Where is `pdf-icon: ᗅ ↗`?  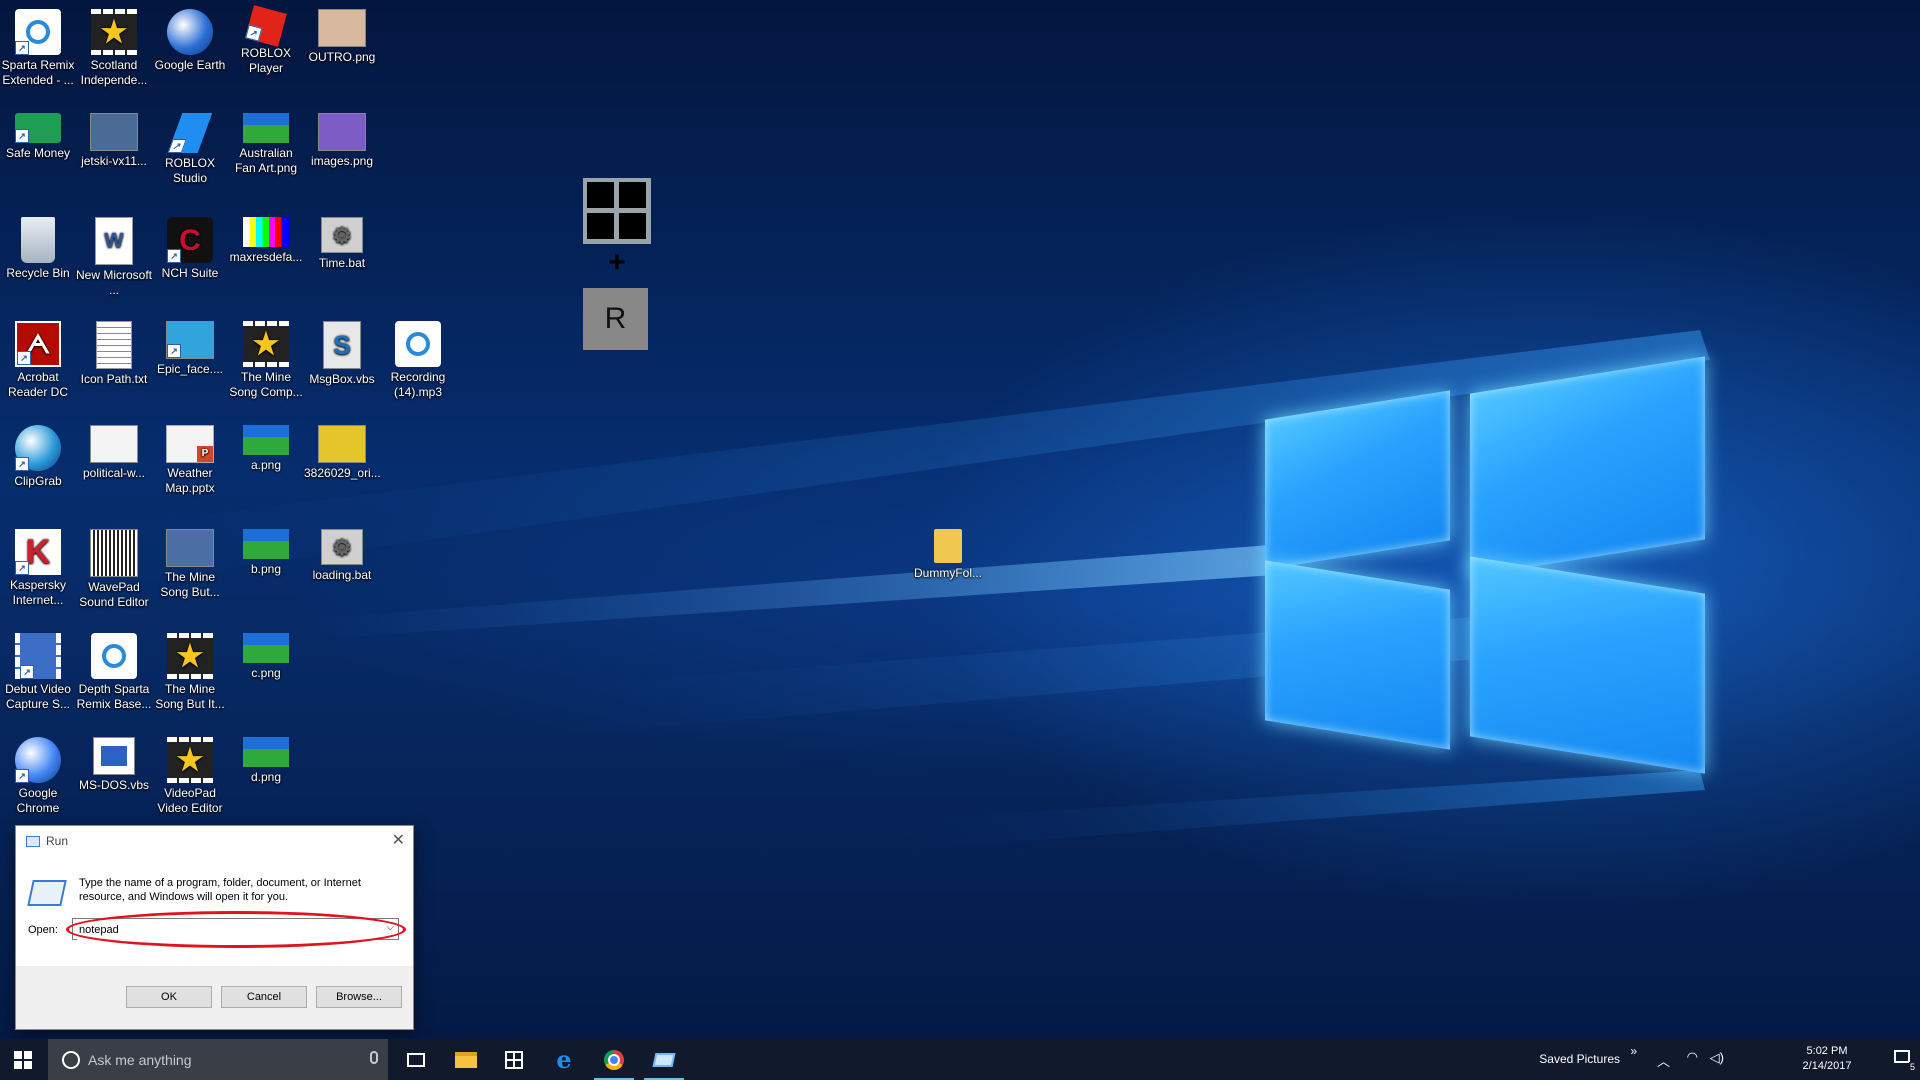
pdf-icon: ᗅ ↗ is located at coordinates (38, 344).